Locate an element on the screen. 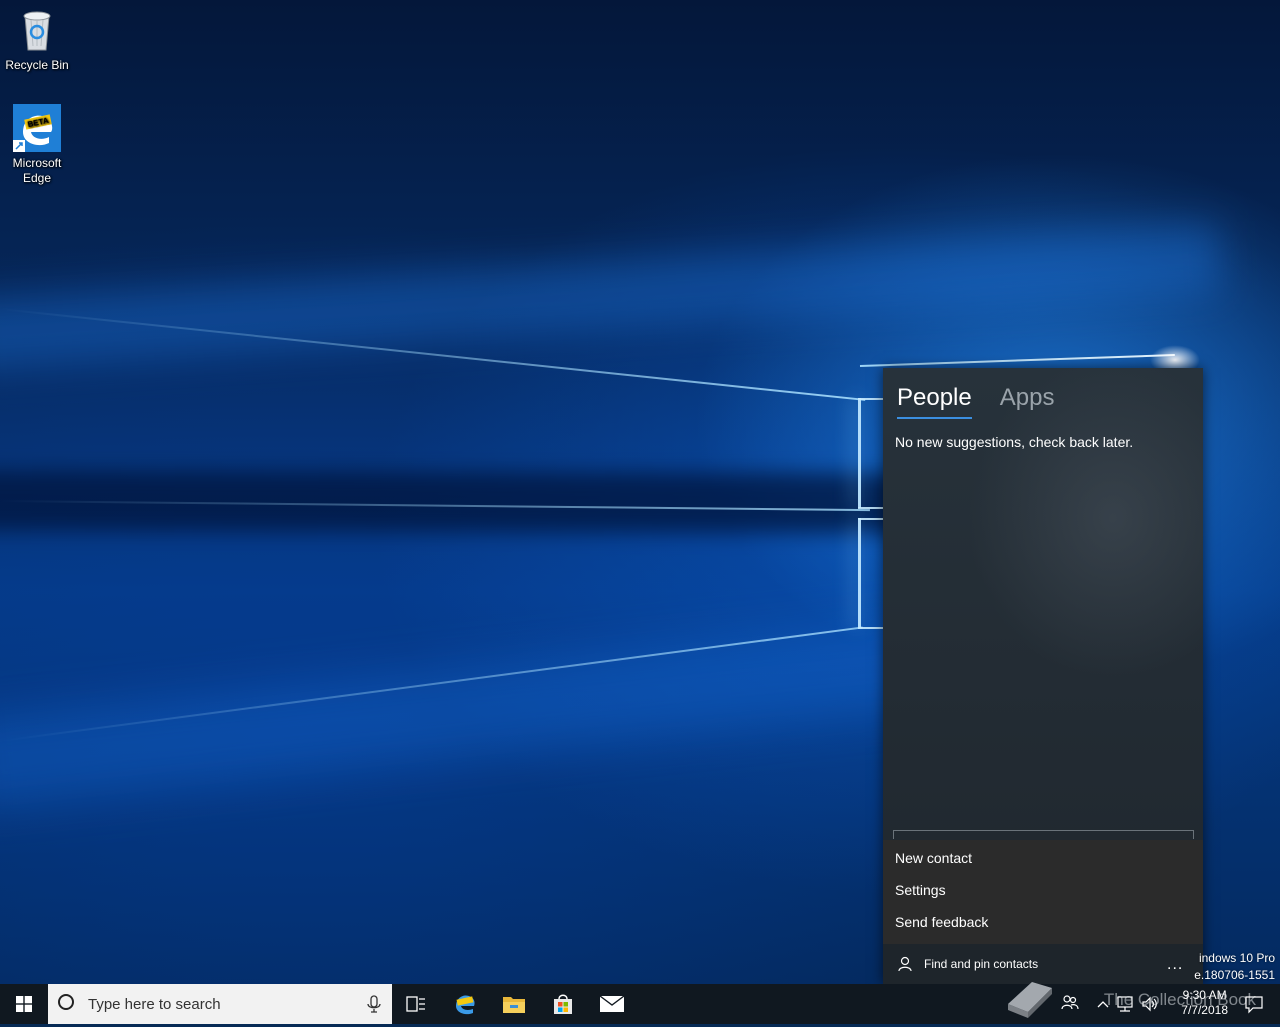  book-logo-icon is located at coordinates (1030, 1000).